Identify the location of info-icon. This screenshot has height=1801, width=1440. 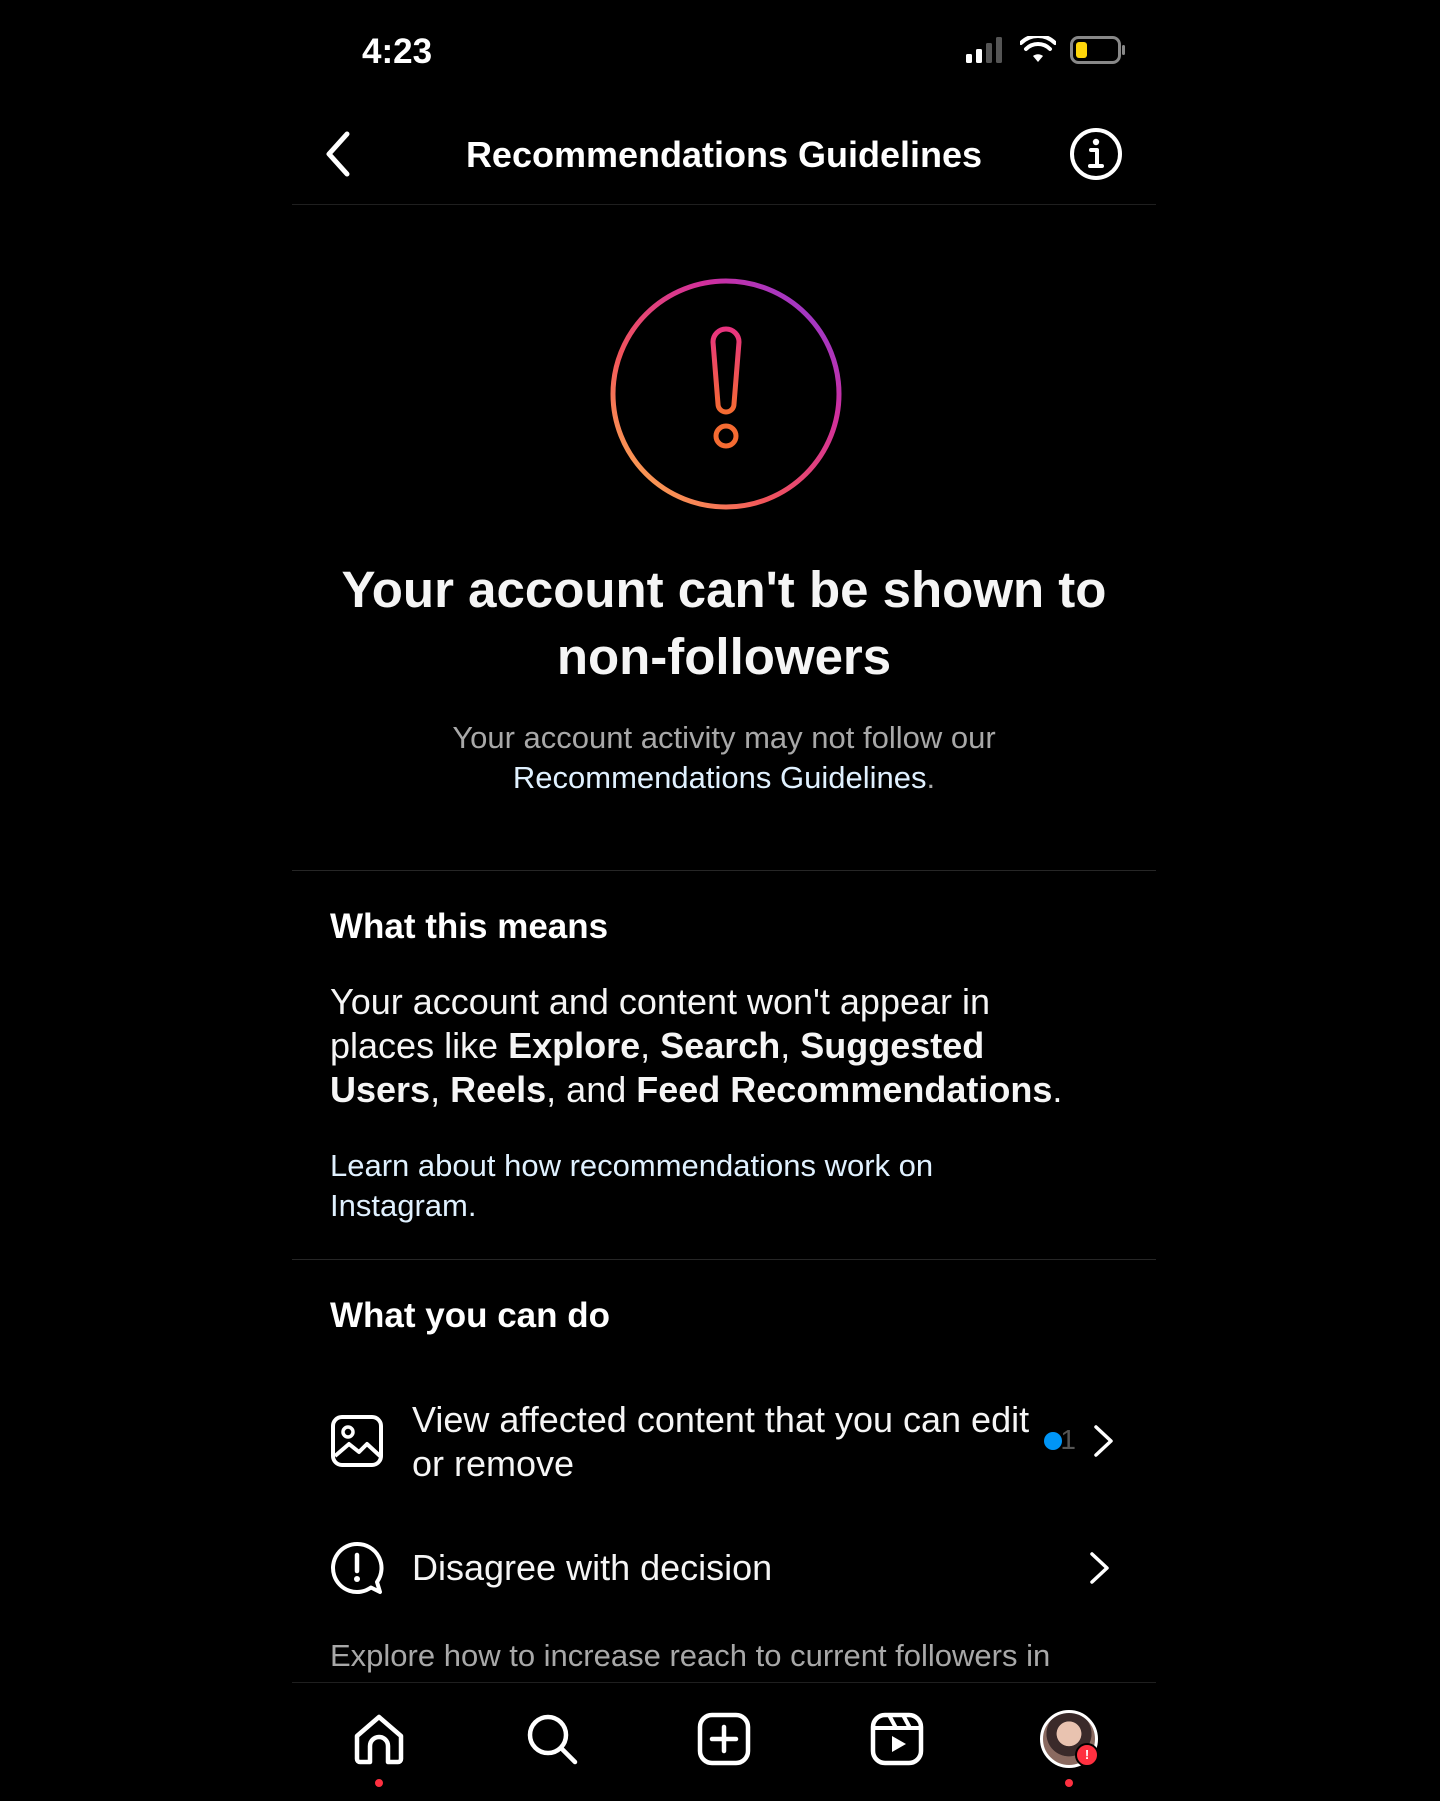
(1096, 154).